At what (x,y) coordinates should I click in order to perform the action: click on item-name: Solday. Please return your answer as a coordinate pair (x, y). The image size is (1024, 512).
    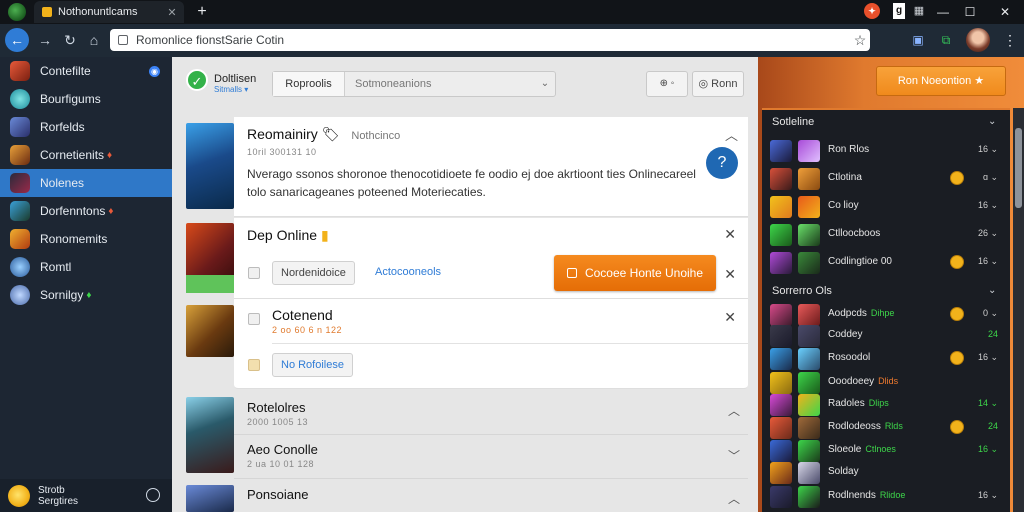
    Looking at the image, I should click on (843, 471).